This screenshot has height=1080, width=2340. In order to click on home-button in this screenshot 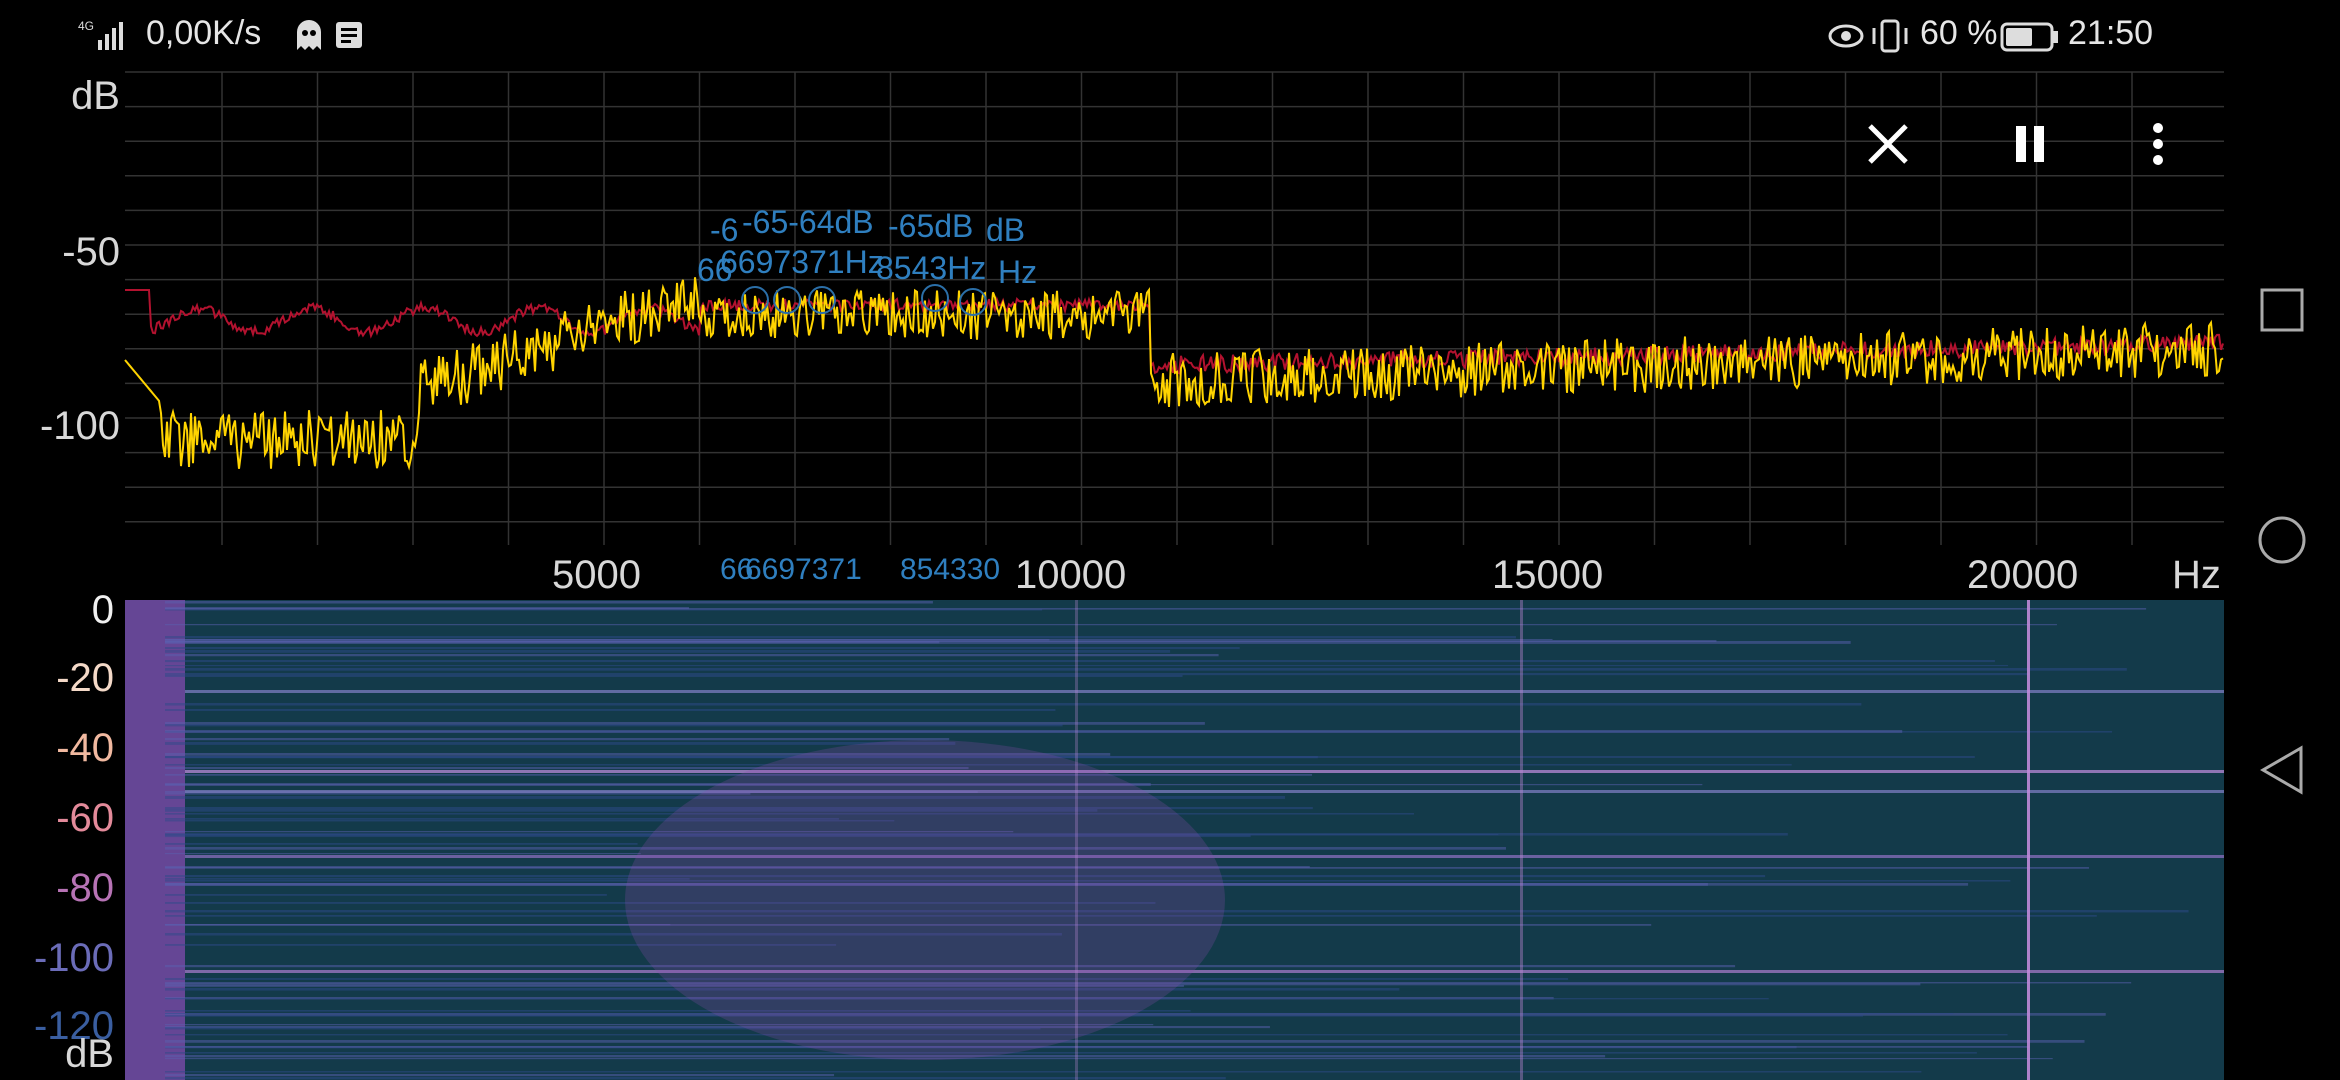, I will do `click(2282, 540)`.